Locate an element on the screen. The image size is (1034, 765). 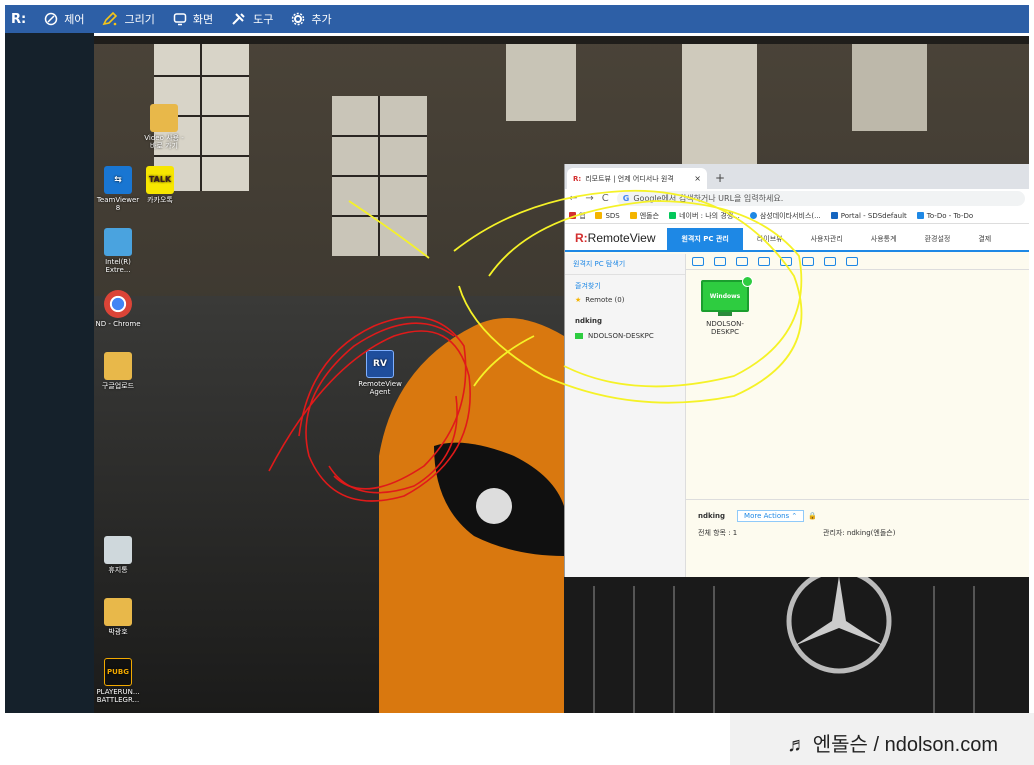
teamviewer-icon: ⇆ is located at coordinates (118, 180).